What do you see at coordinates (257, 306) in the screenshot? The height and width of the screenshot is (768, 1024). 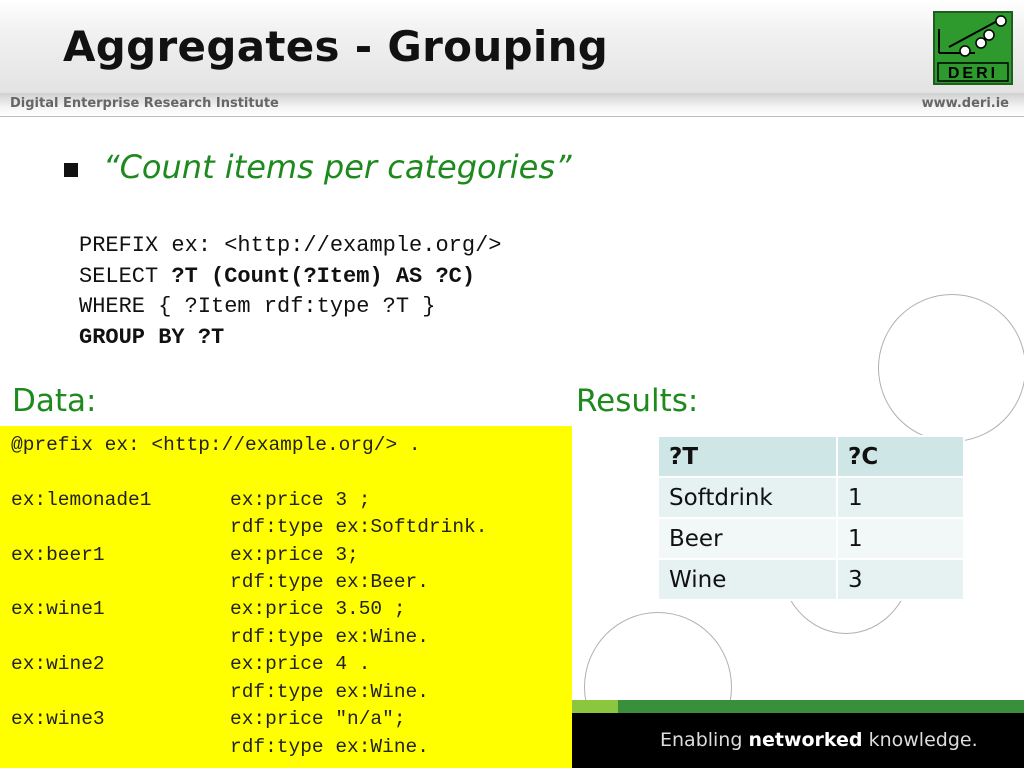 I see `query-line: WHERE { ?Item rdf:type ?T }` at bounding box center [257, 306].